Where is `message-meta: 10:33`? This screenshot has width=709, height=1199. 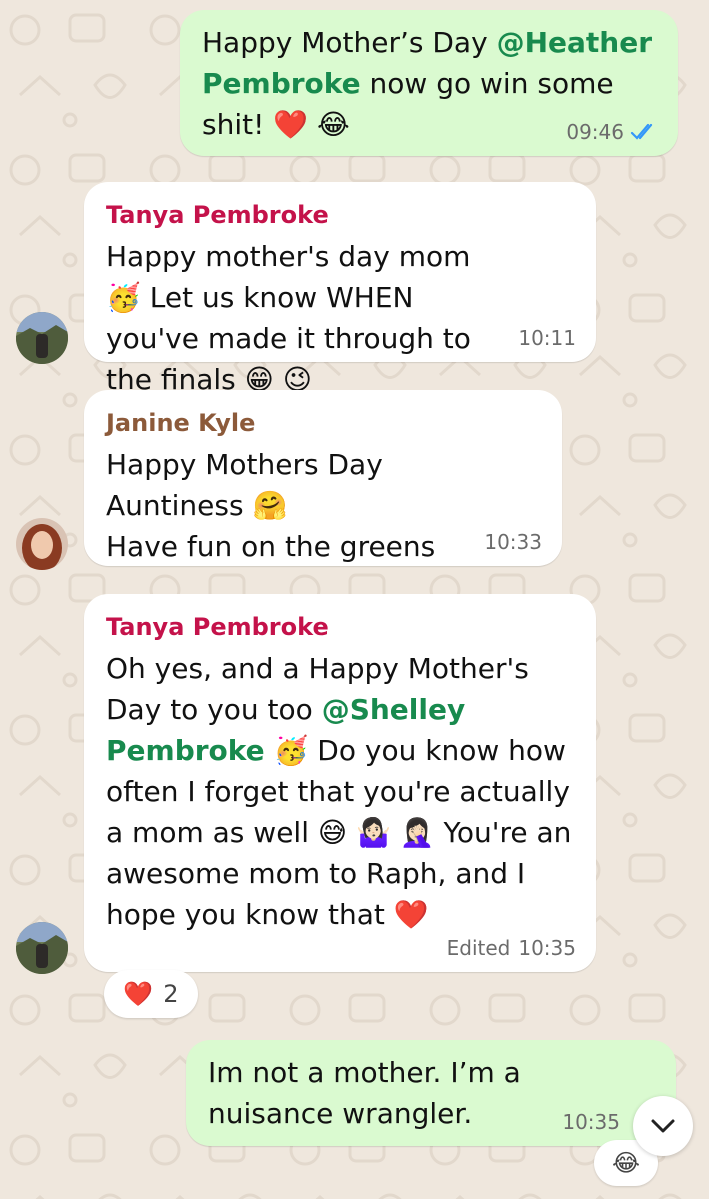
message-meta: 10:33 is located at coordinates (513, 542).